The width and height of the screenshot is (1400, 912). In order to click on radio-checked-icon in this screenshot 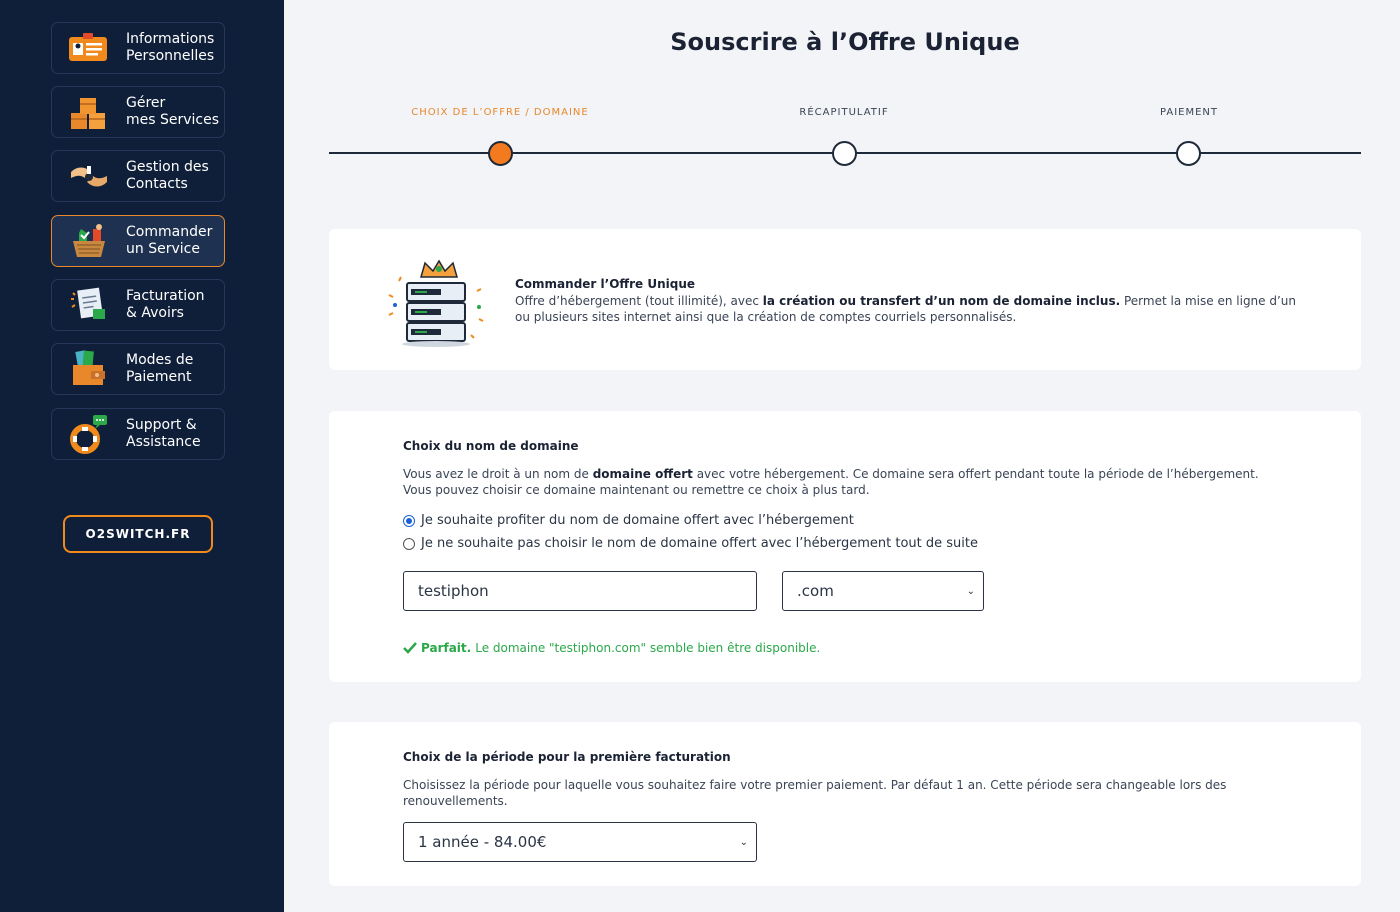, I will do `click(409, 520)`.